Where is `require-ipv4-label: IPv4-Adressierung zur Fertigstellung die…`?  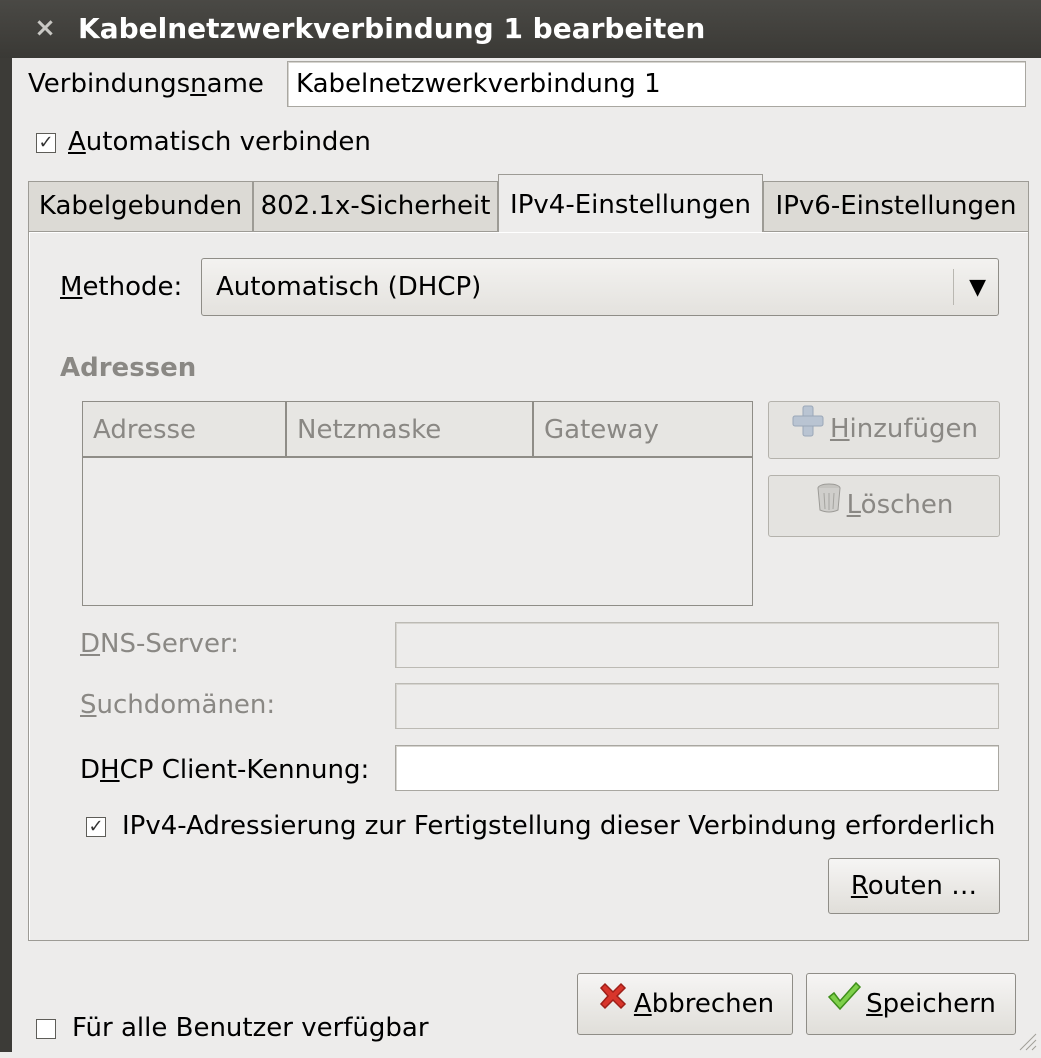
require-ipv4-label: IPv4-Adressierung zur Fertigstellung die… is located at coordinates (559, 826).